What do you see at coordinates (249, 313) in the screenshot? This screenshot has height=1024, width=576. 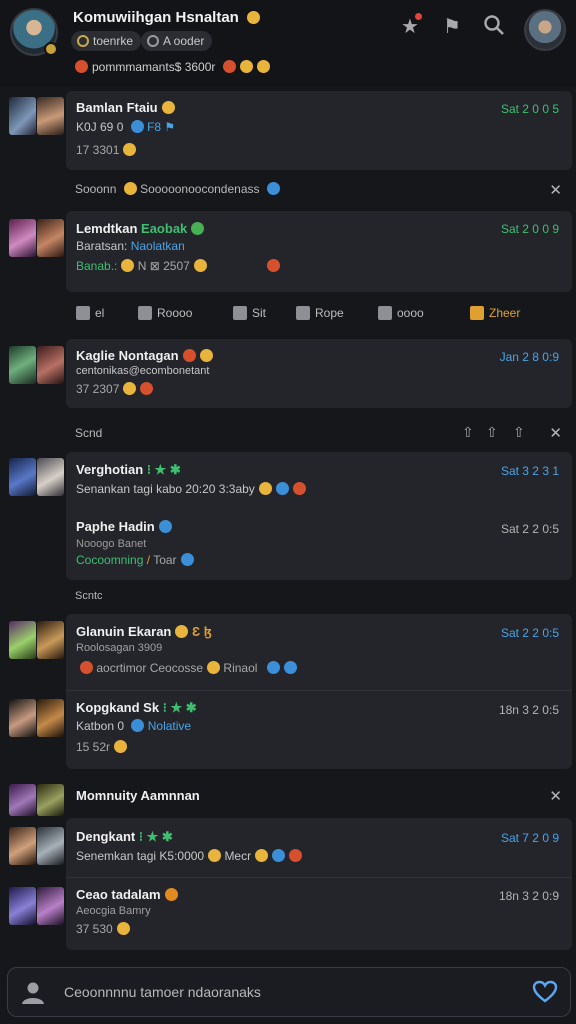 I see `action-item: Sit` at bounding box center [249, 313].